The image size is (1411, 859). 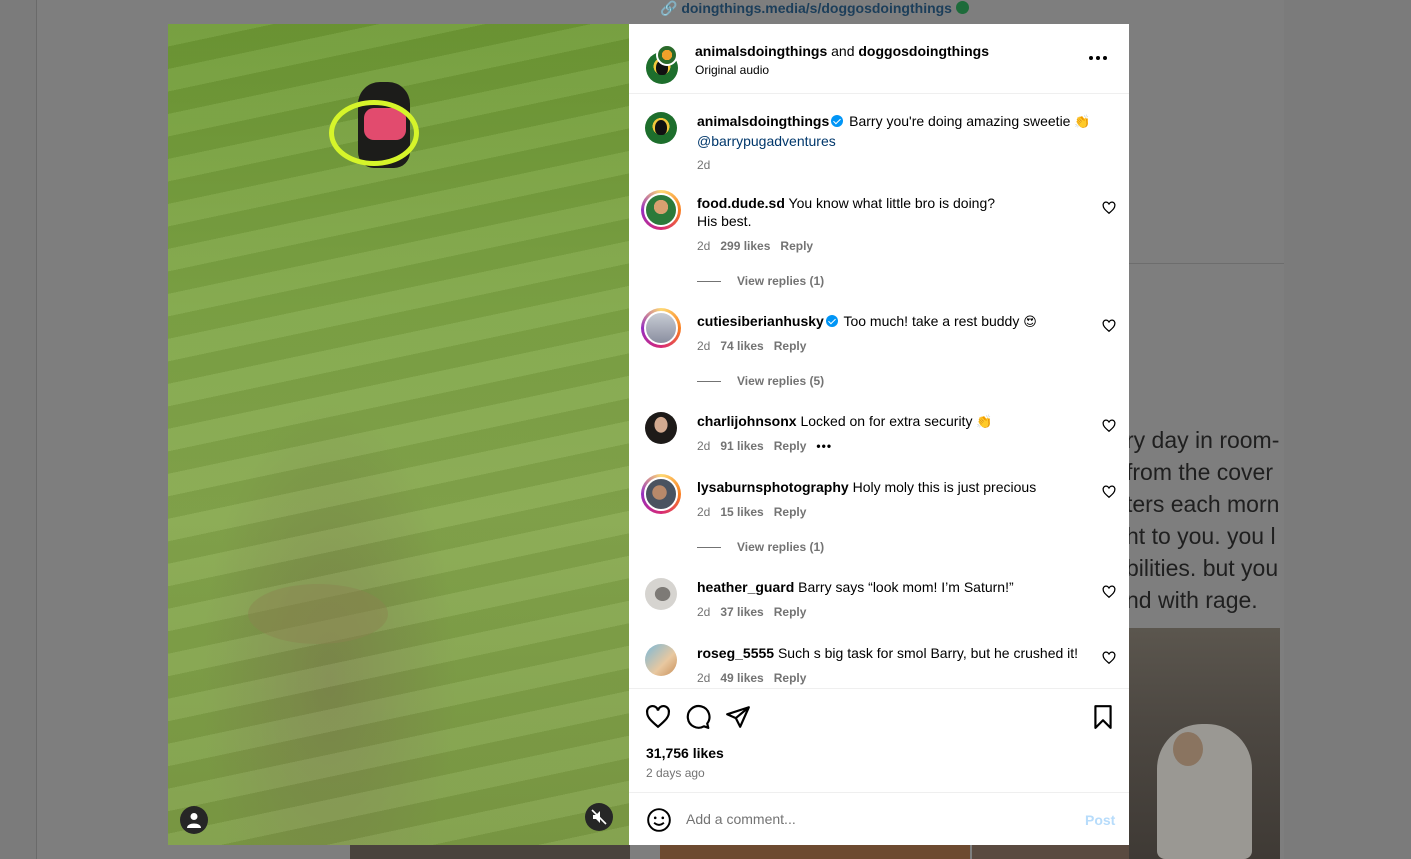 I want to click on comment-likes: 91 likes, so click(x=741, y=446).